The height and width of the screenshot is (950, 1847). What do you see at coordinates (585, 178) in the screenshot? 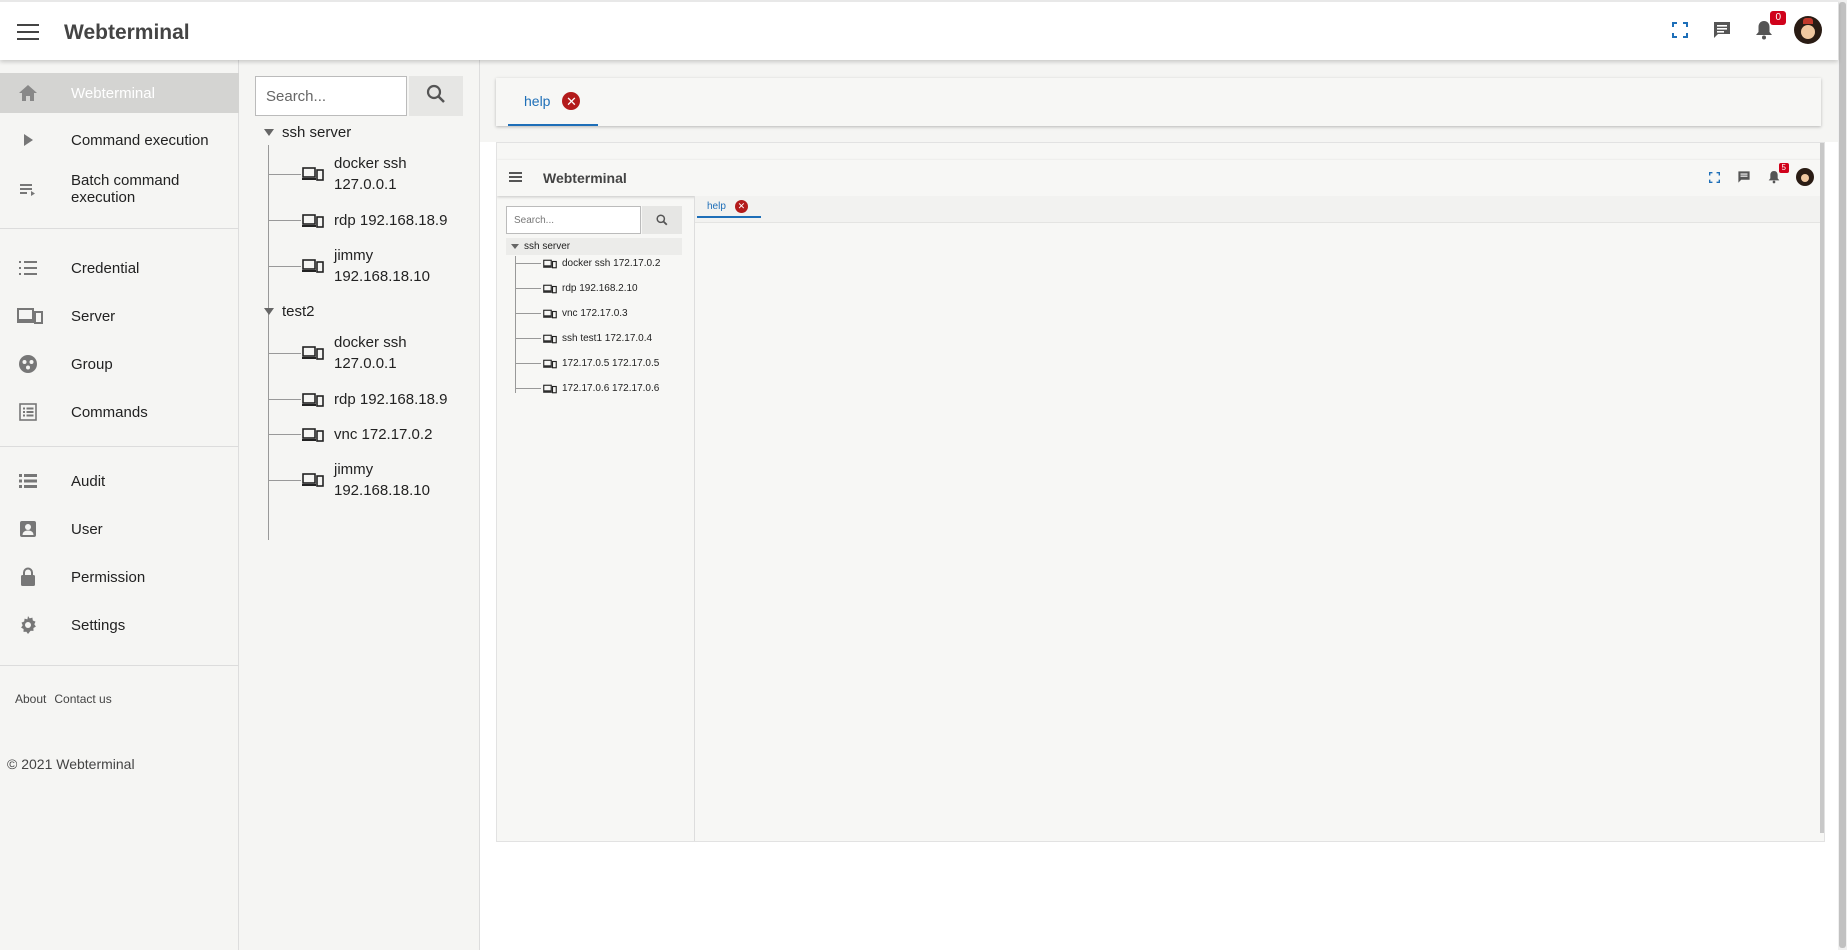
I see `preview-title: Webterminal` at bounding box center [585, 178].